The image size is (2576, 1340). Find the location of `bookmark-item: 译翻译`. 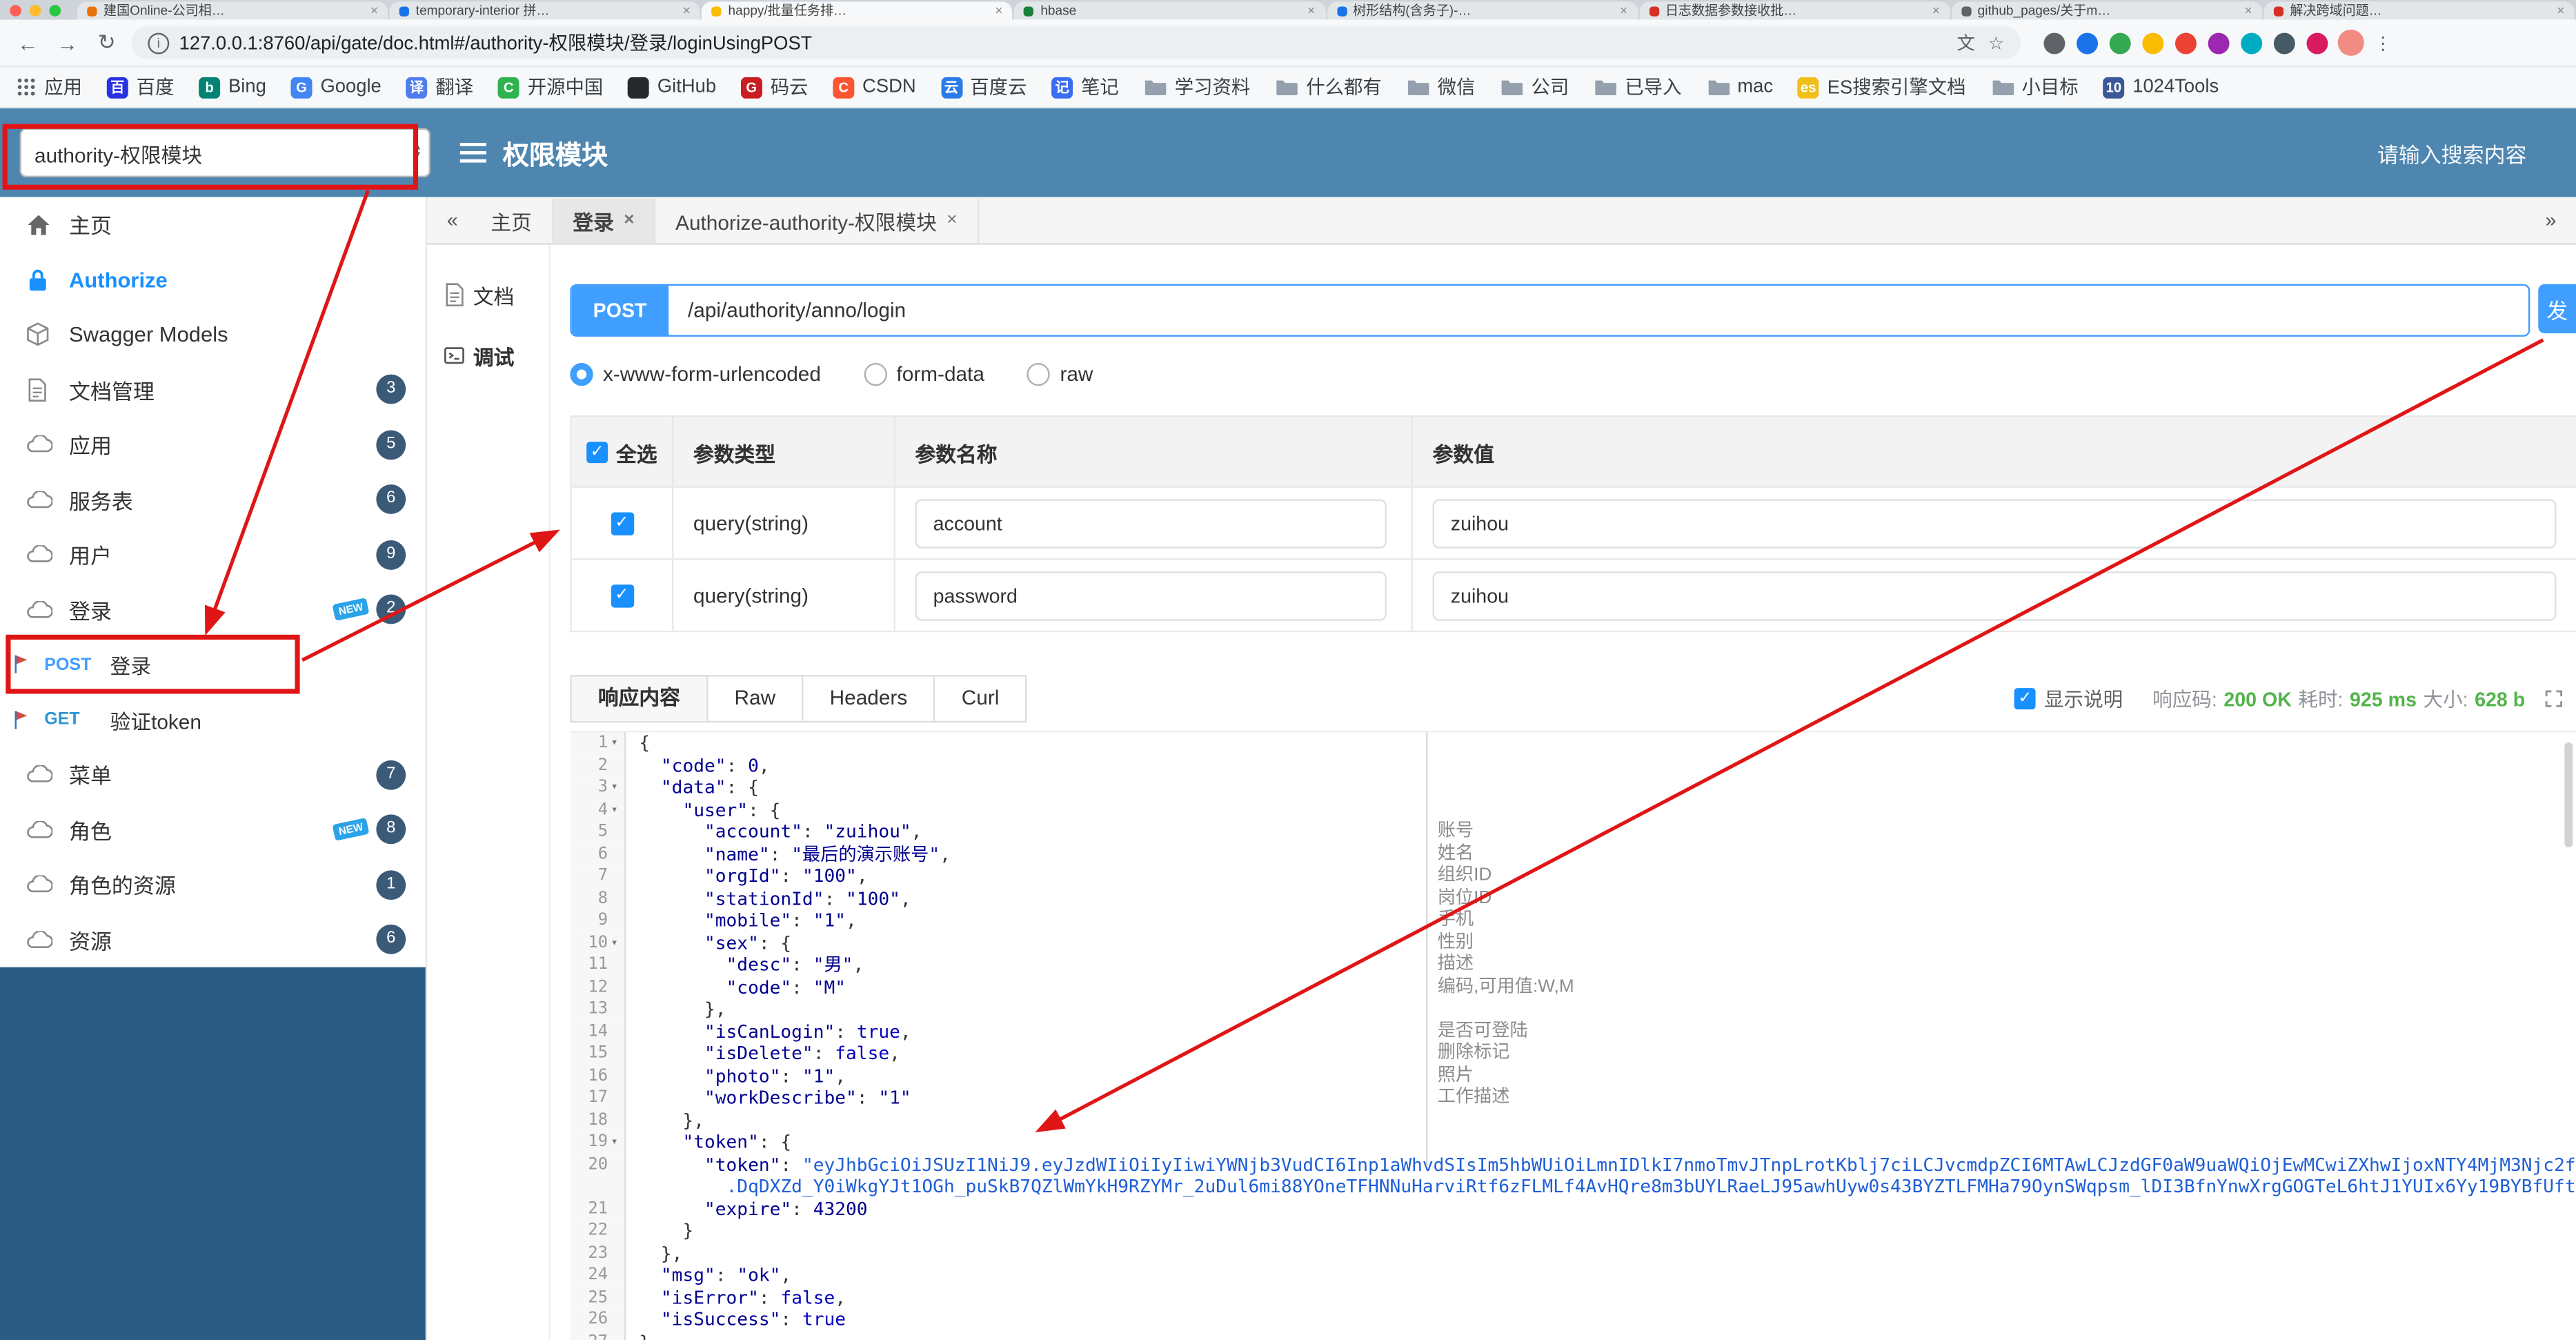

bookmark-item: 译翻译 is located at coordinates (439, 87).